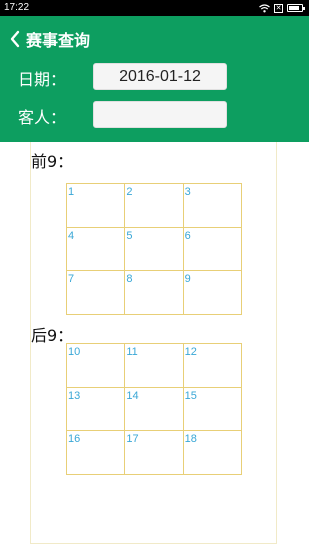 This screenshot has width=320, height=550. Describe the element at coordinates (212, 293) in the screenshot. I see `hole-cell: 9` at that location.